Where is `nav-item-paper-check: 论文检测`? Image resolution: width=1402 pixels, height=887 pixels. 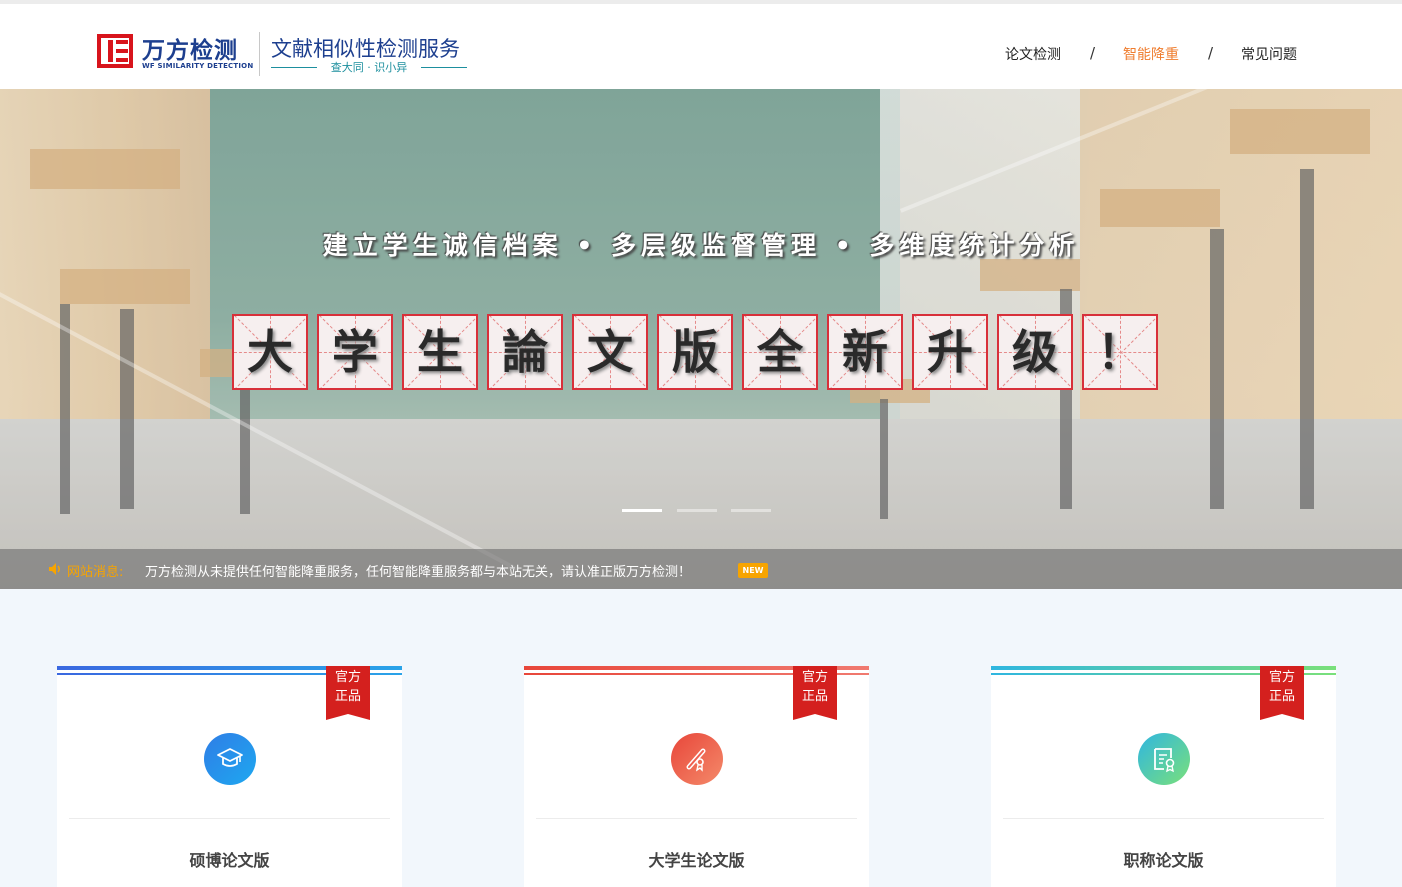
nav-item-paper-check: 论文检测 is located at coordinates (1033, 54).